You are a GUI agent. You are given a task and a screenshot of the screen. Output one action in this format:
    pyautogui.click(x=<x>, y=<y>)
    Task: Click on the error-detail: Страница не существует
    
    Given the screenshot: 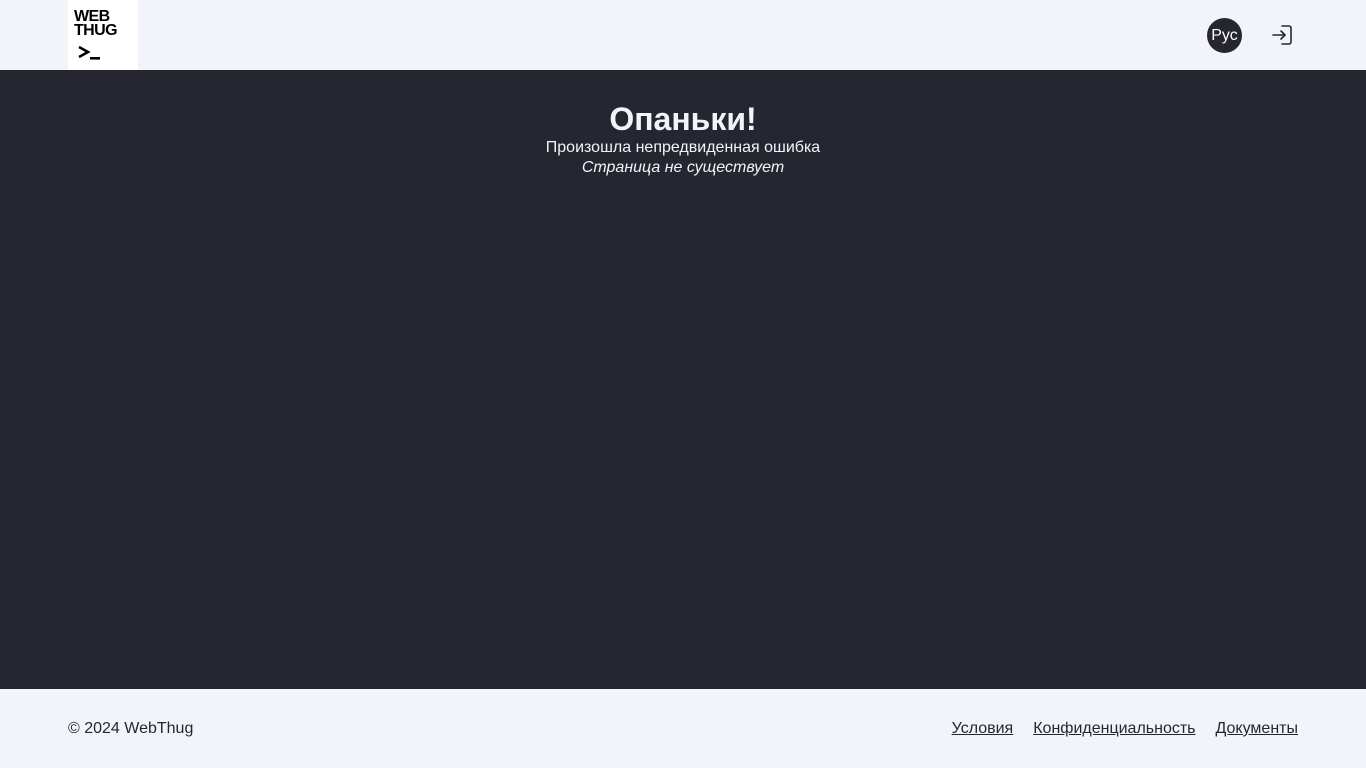 What is the action you would take?
    pyautogui.click(x=683, y=167)
    